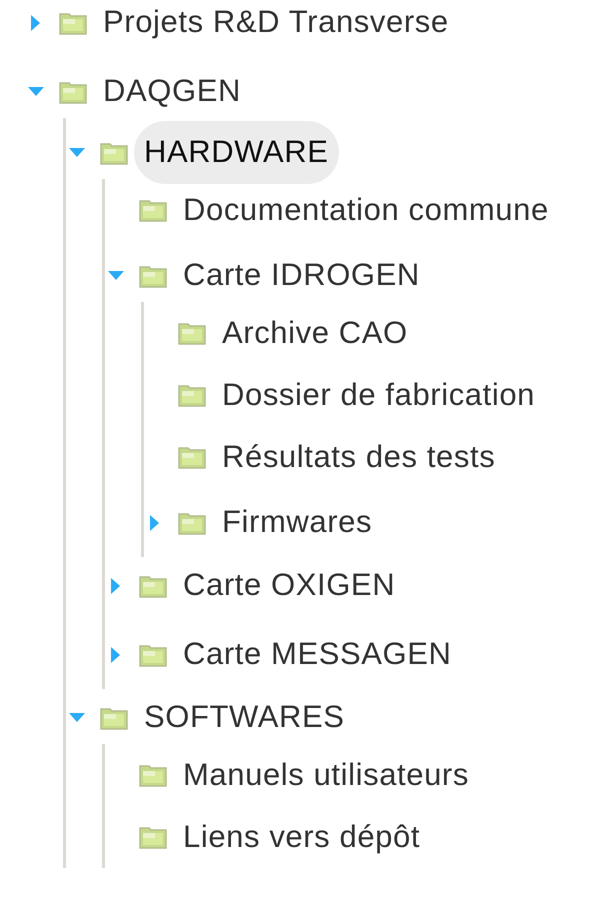  I want to click on tree-item: Carte MESSAGEN, so click(317, 654).